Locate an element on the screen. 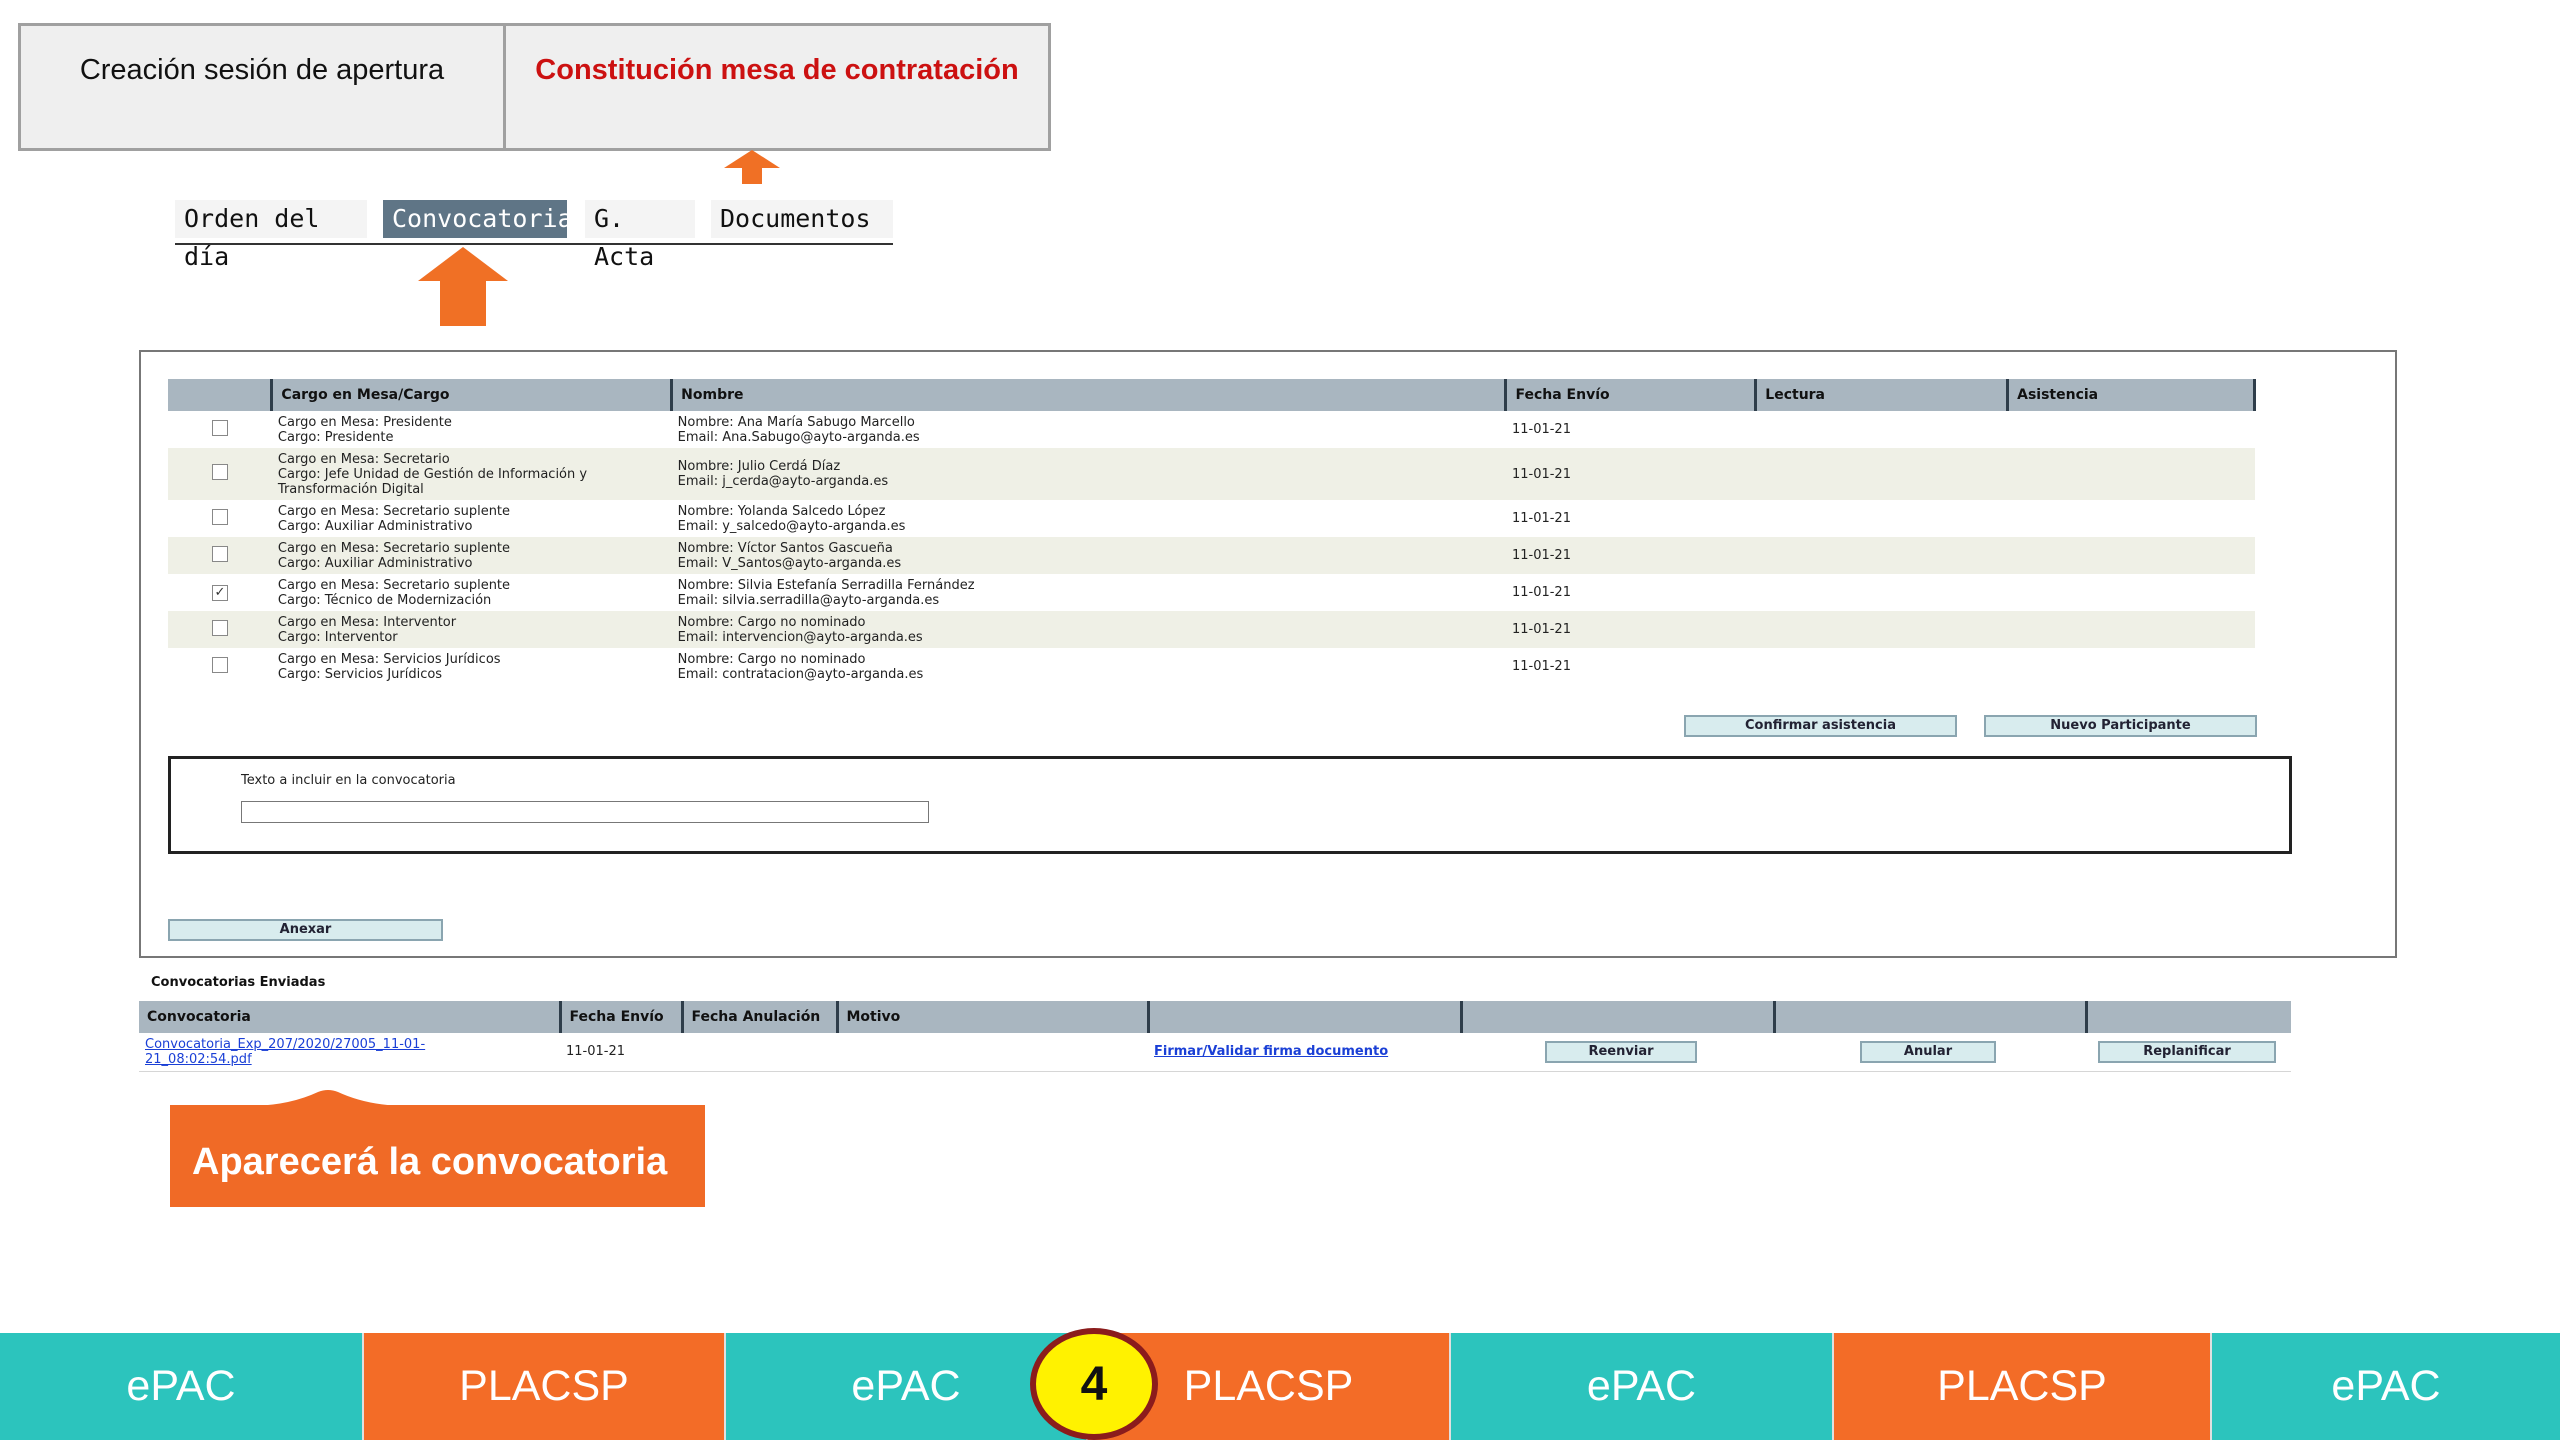 The width and height of the screenshot is (2560, 1440). step-box-constitucion: Constitución mesa de contratación is located at coordinates (777, 87).